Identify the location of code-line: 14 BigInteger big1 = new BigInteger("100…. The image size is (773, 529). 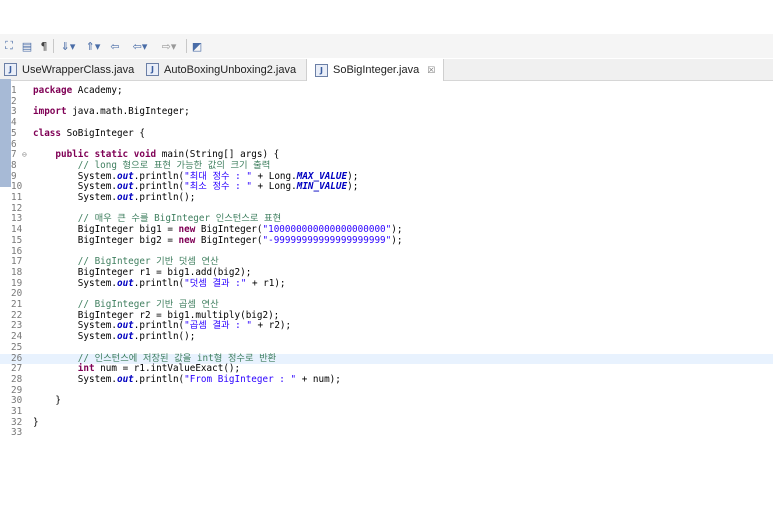
(386, 230).